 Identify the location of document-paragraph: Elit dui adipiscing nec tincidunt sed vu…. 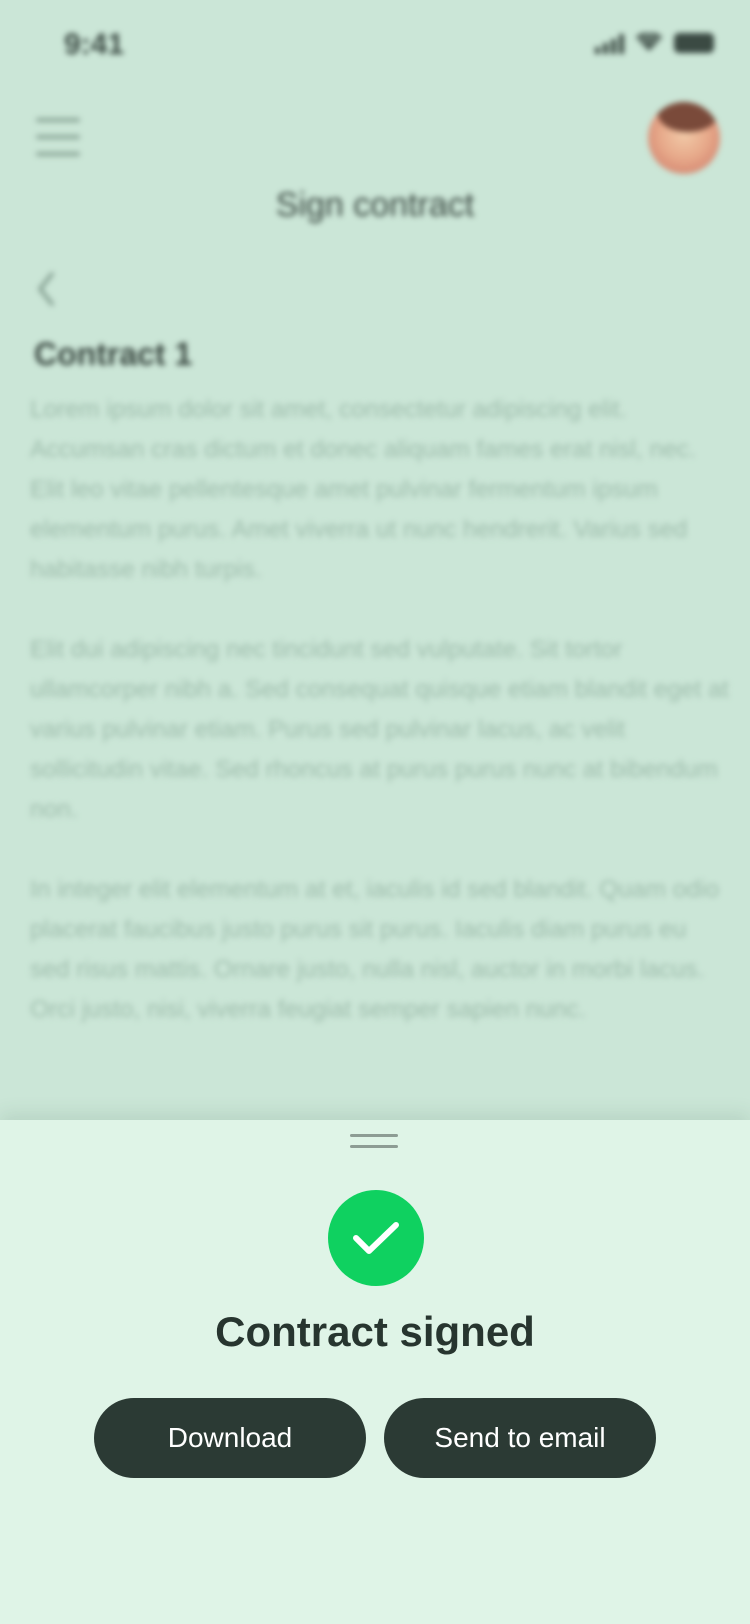
(379, 729).